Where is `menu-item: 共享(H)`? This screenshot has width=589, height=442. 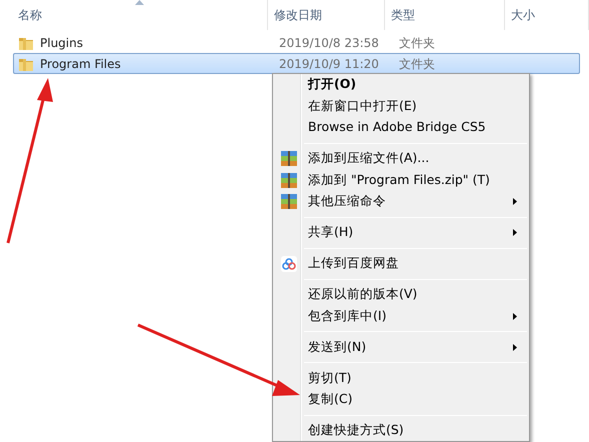
menu-item: 共享(H) is located at coordinates (401, 233).